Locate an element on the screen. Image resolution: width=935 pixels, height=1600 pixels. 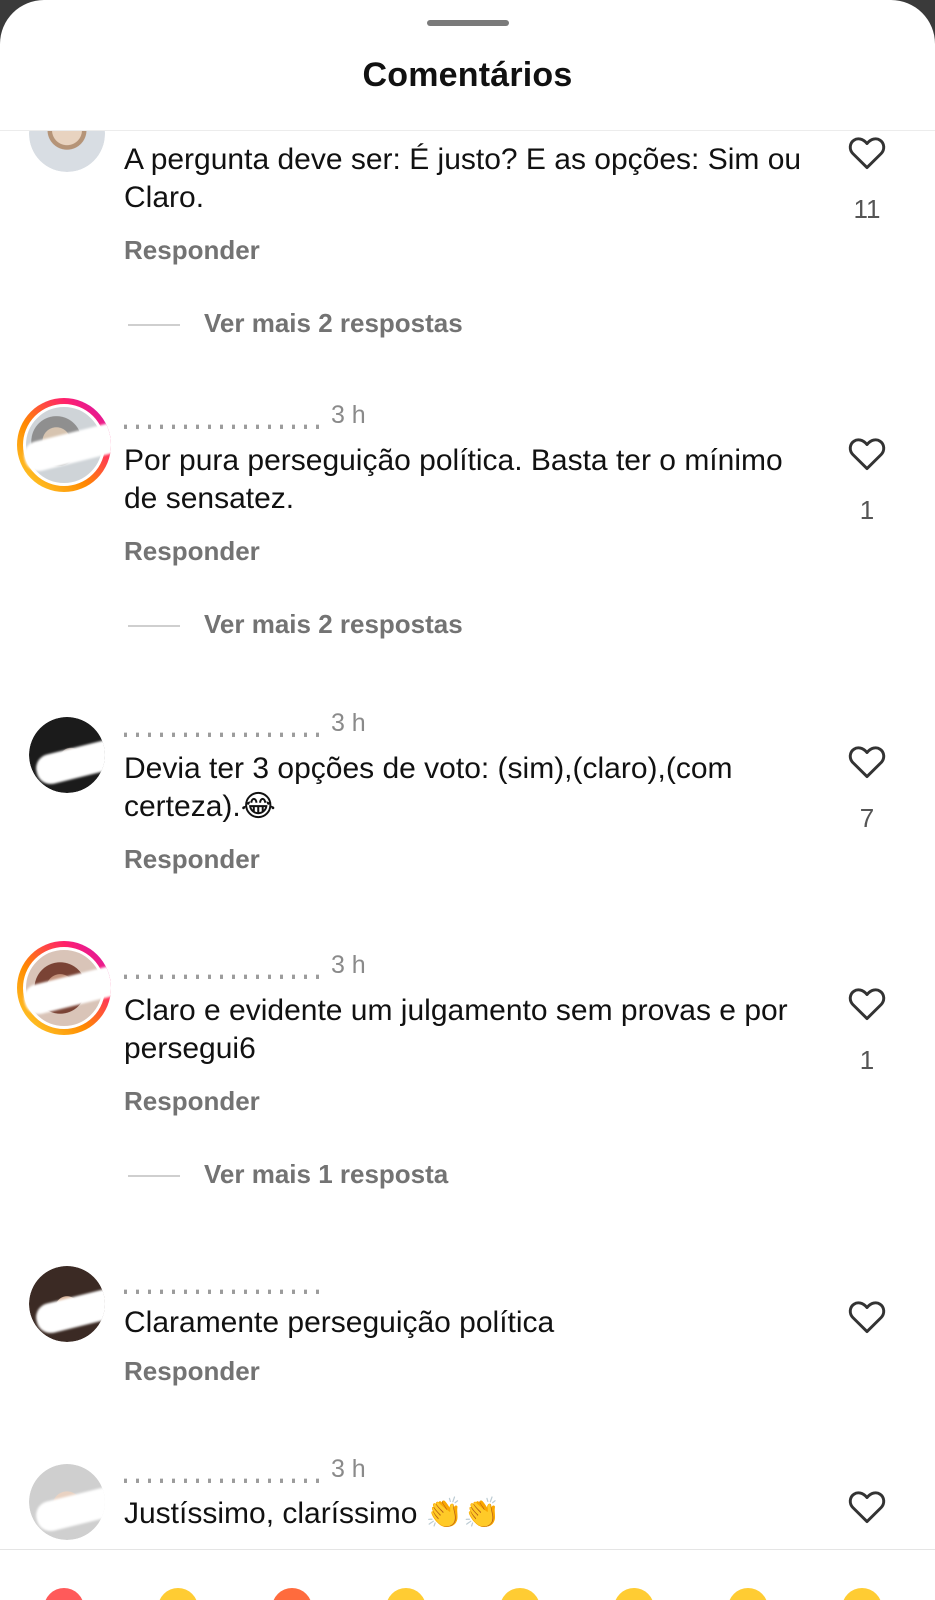
laughing-emoji-icon: 😂 is located at coordinates (258, 806).